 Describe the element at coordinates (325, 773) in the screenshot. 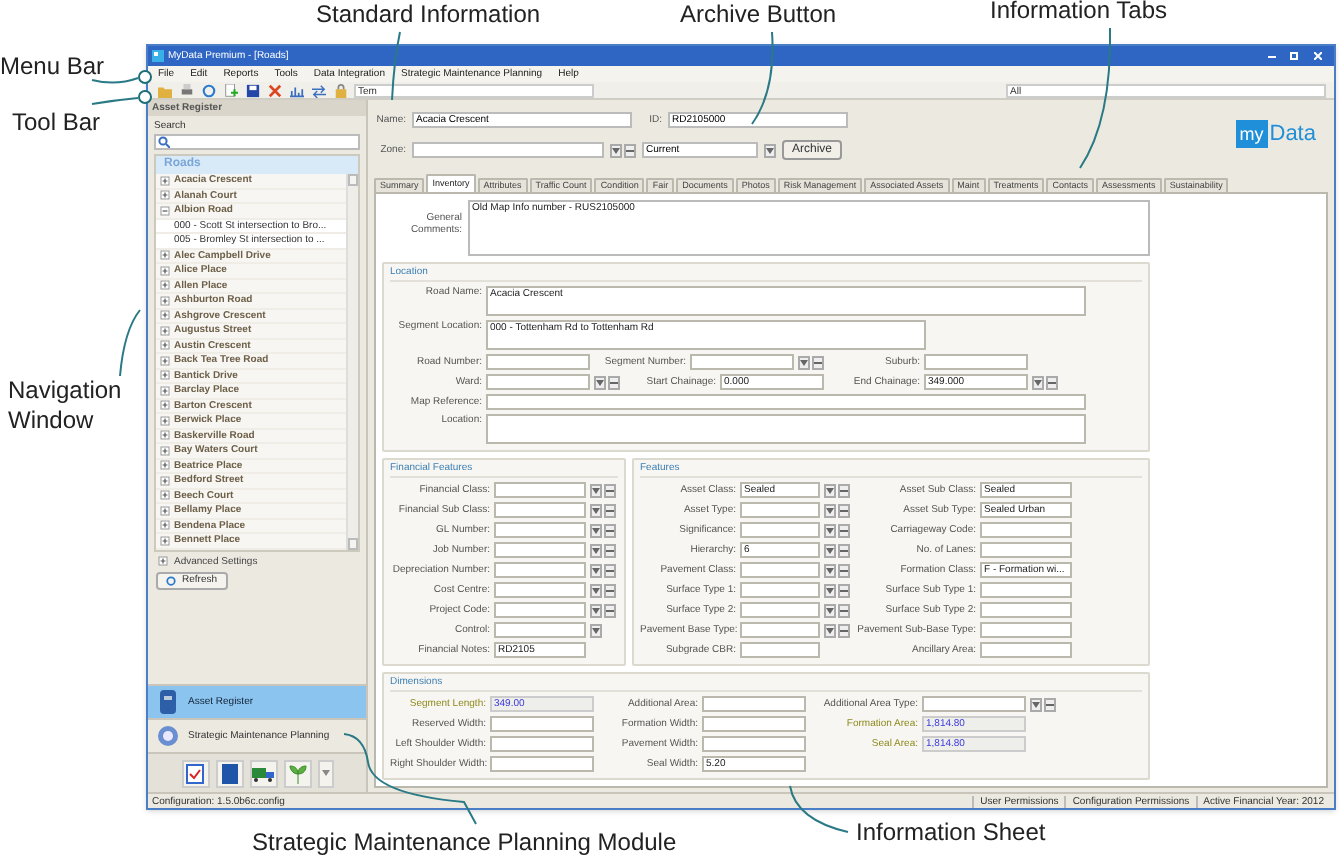

I see `more-modules-button` at that location.